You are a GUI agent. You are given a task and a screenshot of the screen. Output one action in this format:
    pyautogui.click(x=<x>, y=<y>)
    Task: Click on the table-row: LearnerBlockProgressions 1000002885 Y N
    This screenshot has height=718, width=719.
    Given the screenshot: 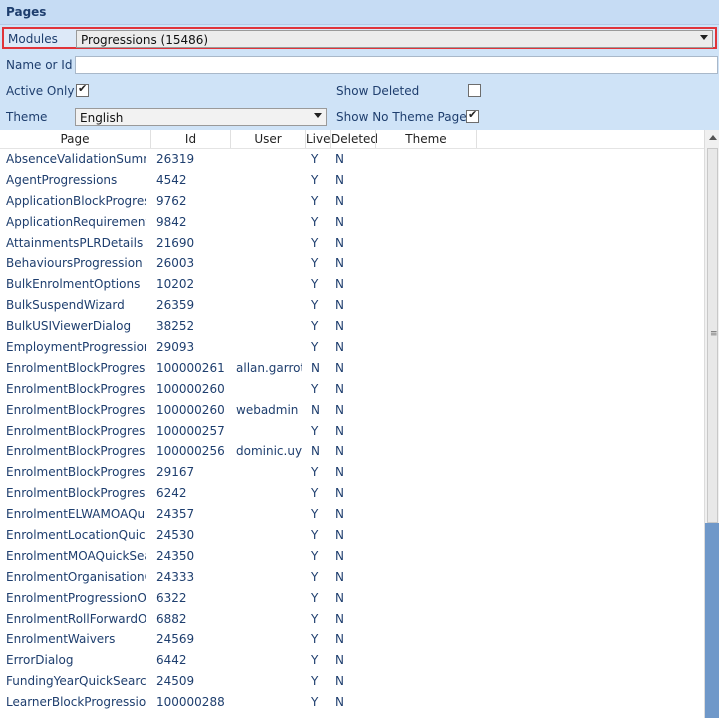 What is the action you would take?
    pyautogui.click(x=352, y=702)
    